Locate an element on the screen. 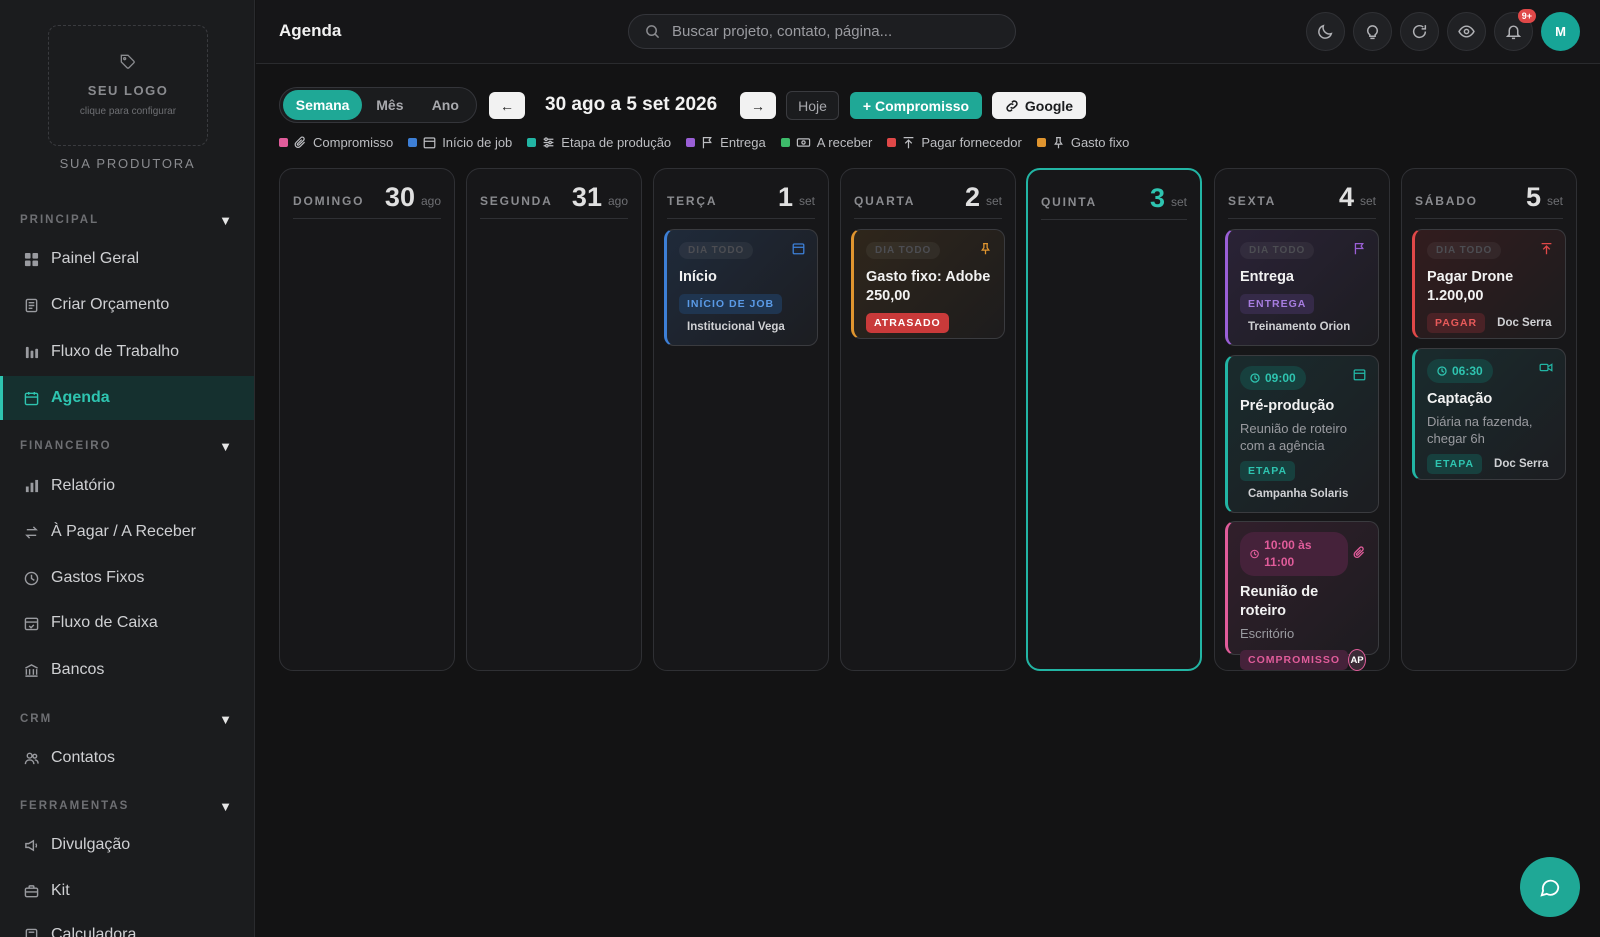 The image size is (1600, 937). day-number: 3 is located at coordinates (1157, 198).